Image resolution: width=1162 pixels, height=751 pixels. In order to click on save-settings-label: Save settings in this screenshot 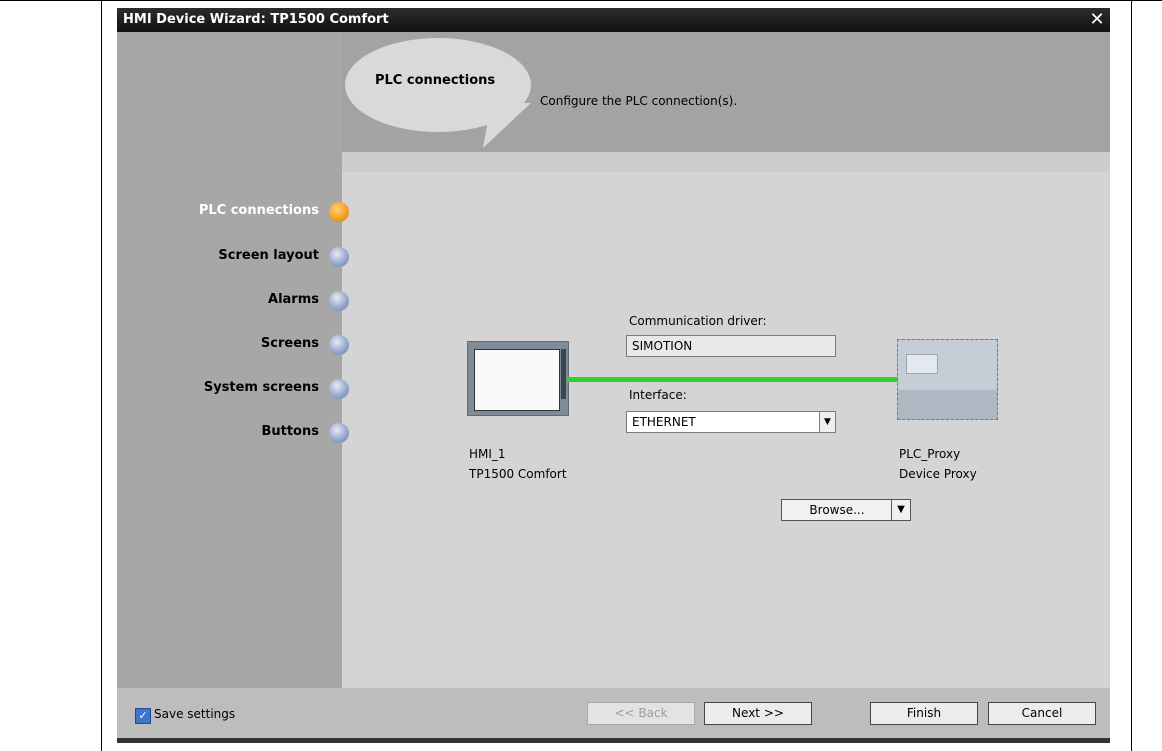, I will do `click(194, 714)`.